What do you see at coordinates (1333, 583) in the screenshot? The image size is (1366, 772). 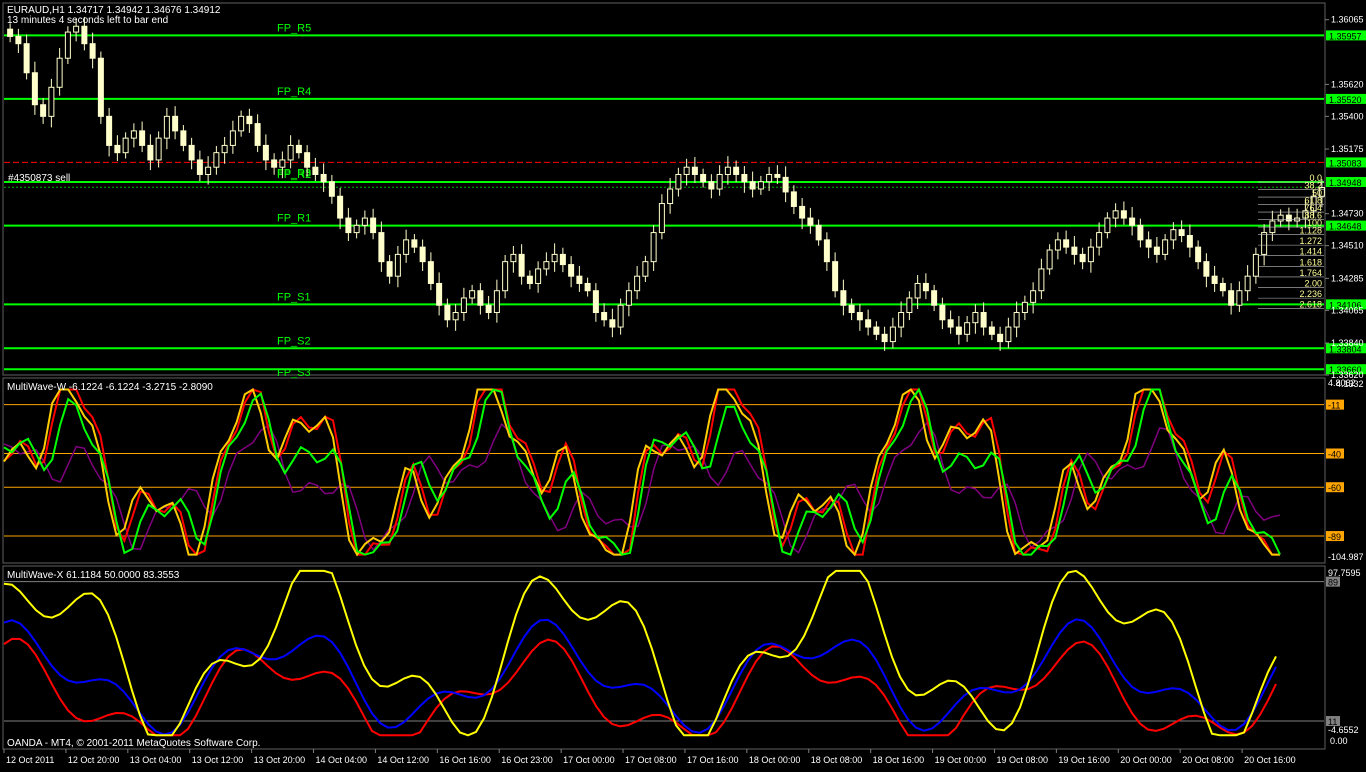 I see `x-level-tag-label: 89` at bounding box center [1333, 583].